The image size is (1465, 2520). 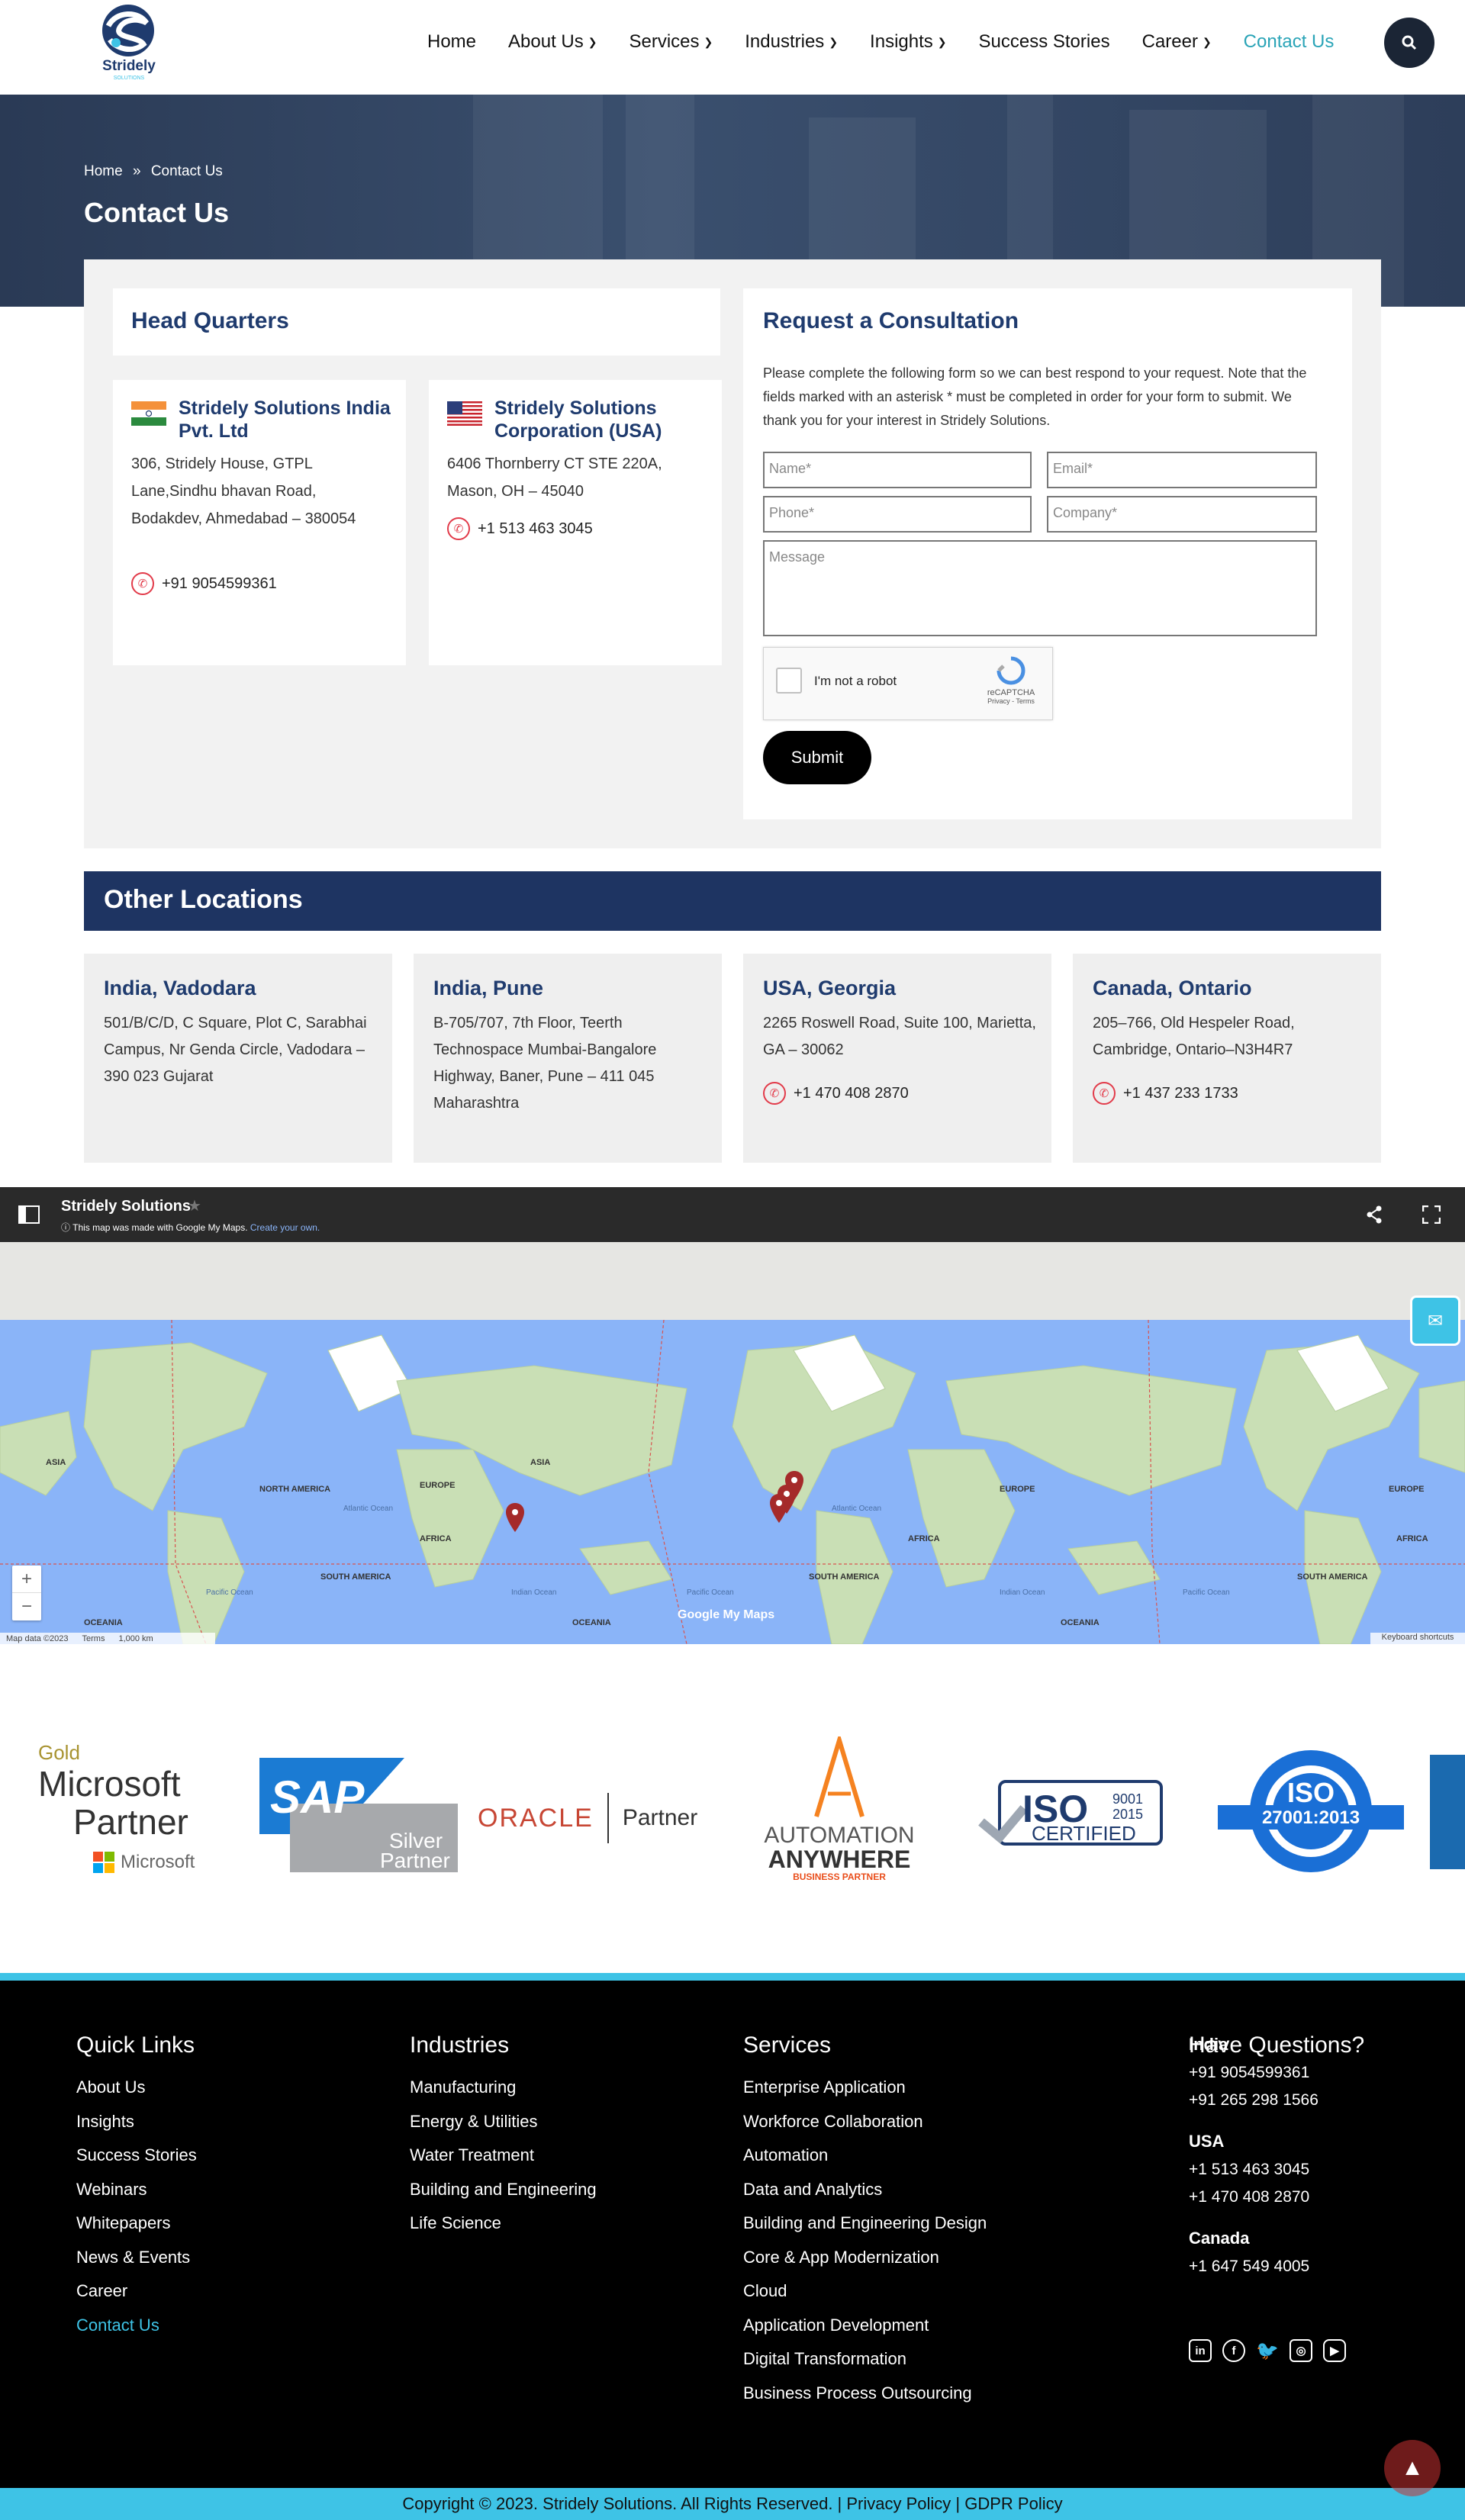 What do you see at coordinates (1431, 1214) in the screenshot?
I see `fullscreen-icon` at bounding box center [1431, 1214].